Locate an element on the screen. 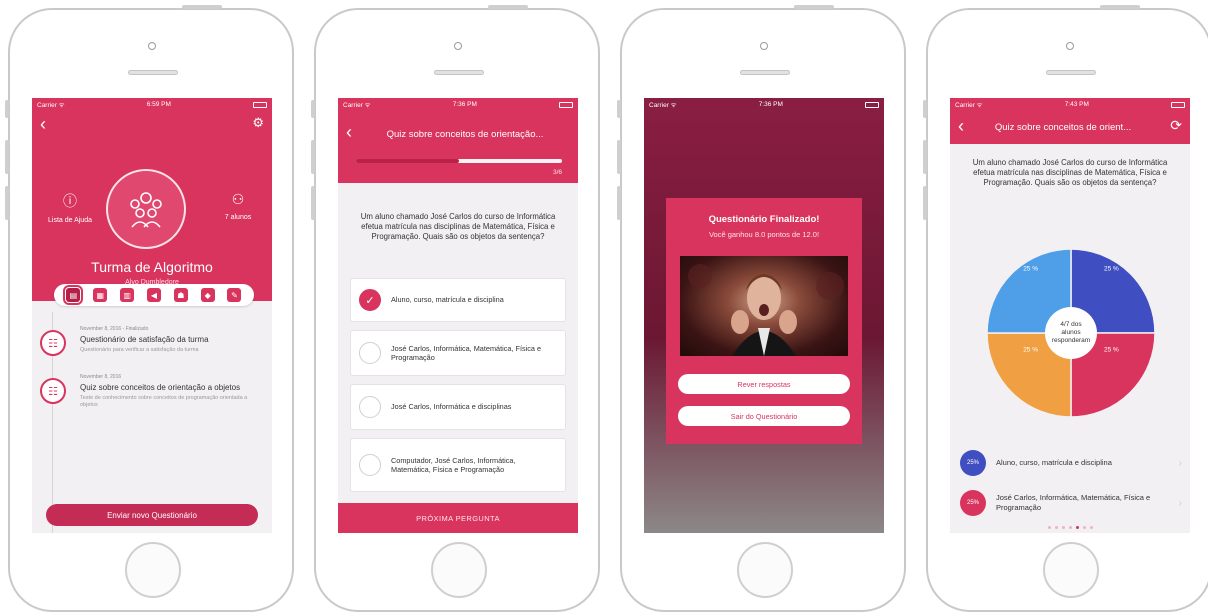 This screenshot has height=614, width=1208. chat-icon: ✎ is located at coordinates (234, 295).